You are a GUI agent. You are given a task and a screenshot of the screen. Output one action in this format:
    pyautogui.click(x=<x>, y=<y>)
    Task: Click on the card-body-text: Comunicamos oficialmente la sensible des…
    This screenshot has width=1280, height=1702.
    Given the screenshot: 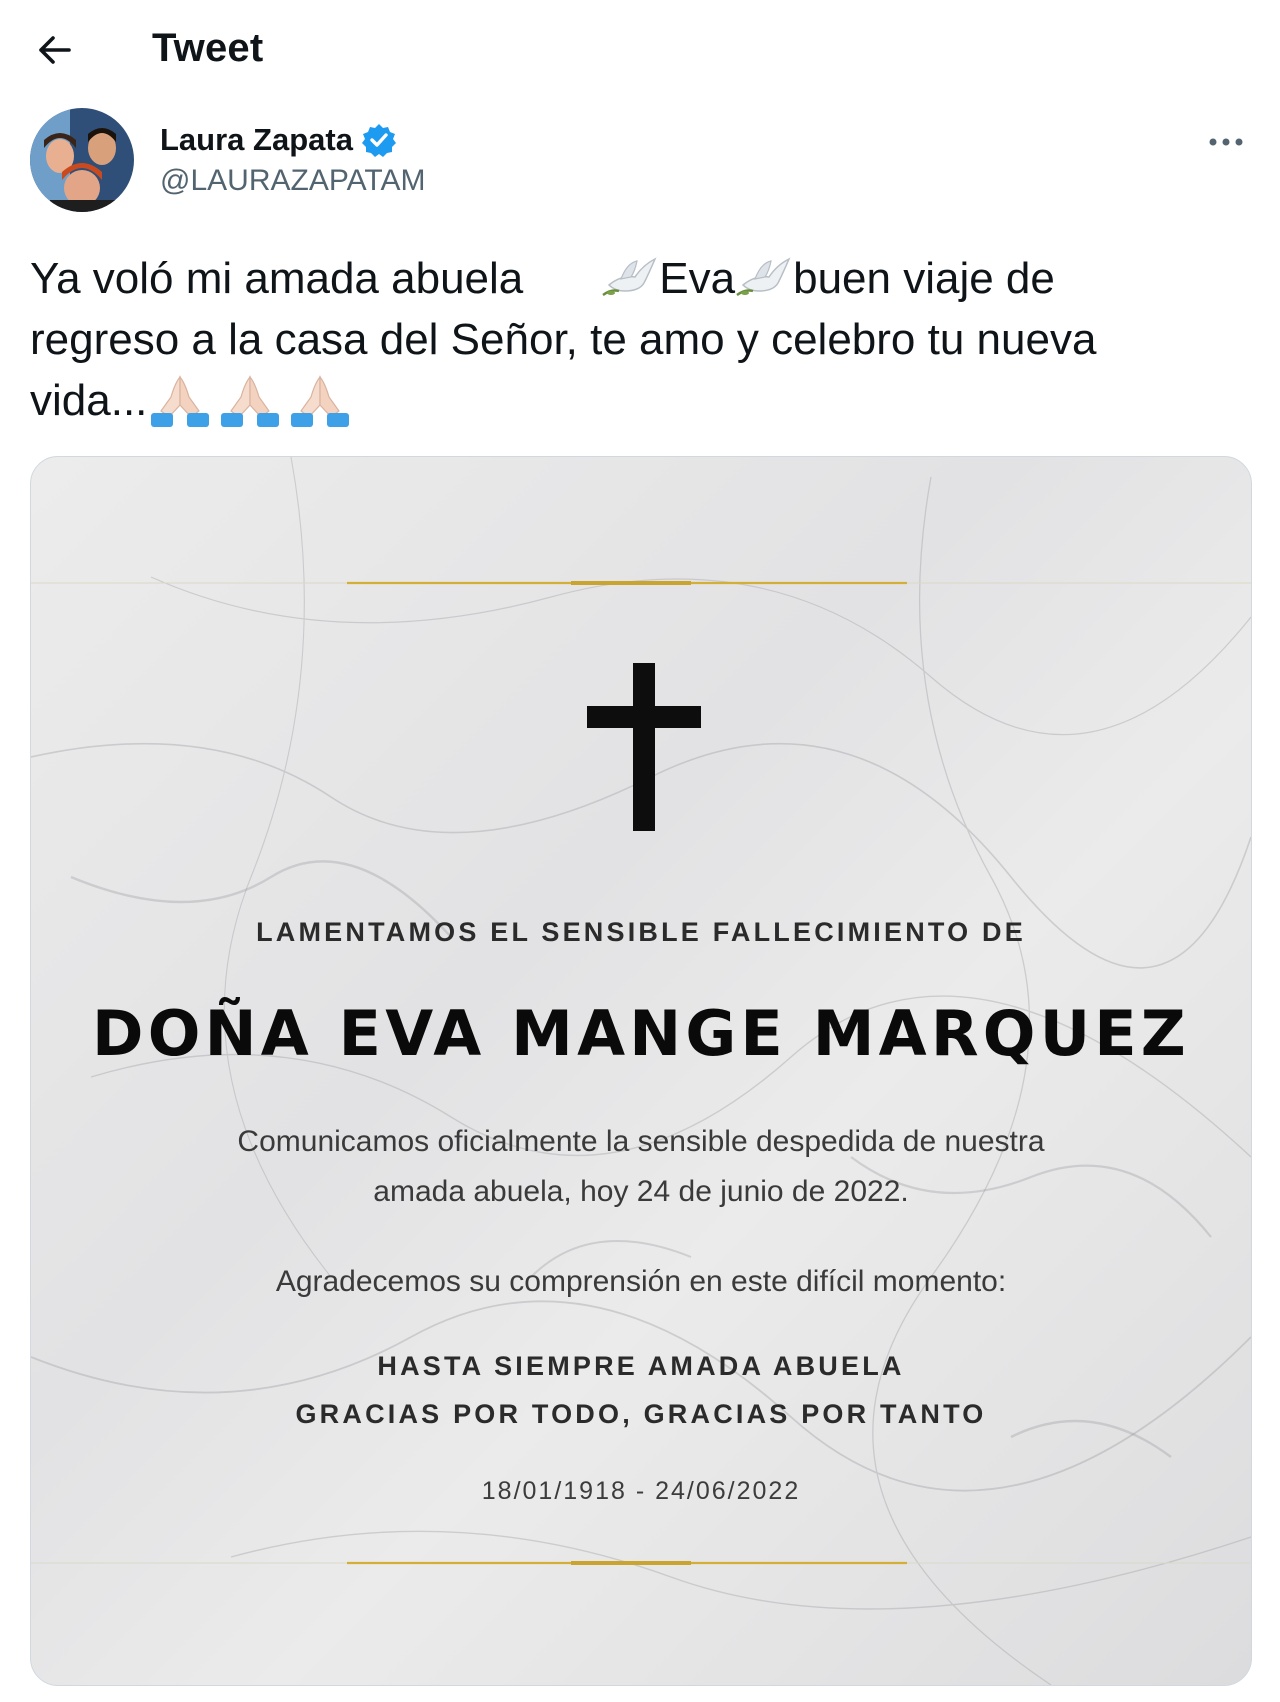 What is the action you would take?
    pyautogui.click(x=641, y=1167)
    